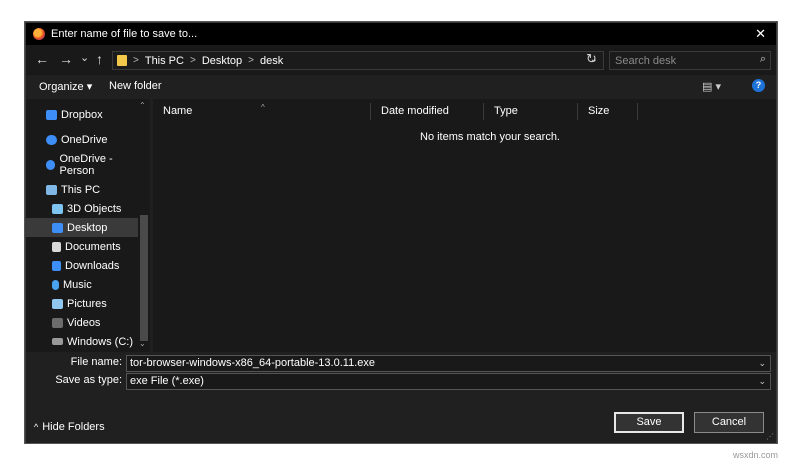 The width and height of the screenshot is (800, 465). I want to click on sidebar-item-windows-c: Windows (C:), so click(82, 341).